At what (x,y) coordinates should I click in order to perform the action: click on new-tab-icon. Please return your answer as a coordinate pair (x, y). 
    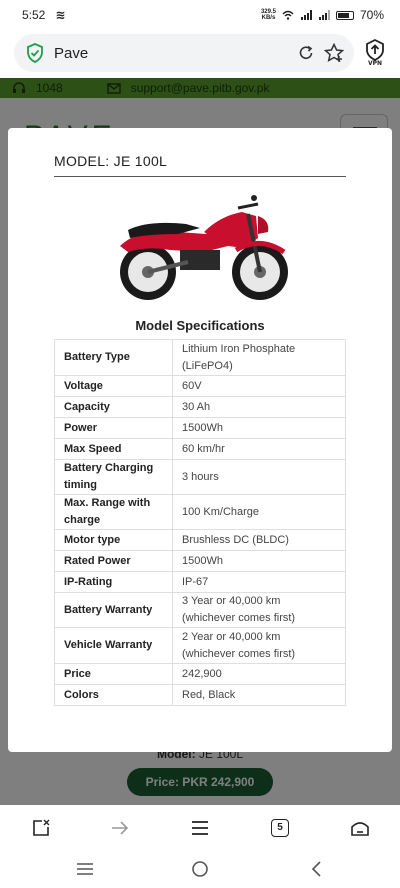
    Looking at the image, I should click on (41, 828).